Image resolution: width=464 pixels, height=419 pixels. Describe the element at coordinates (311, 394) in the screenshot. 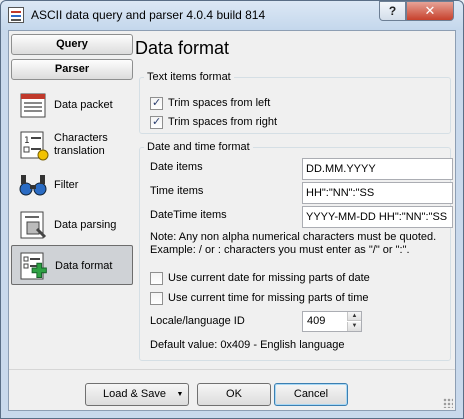

I see `cancel-button: Cancel` at that location.